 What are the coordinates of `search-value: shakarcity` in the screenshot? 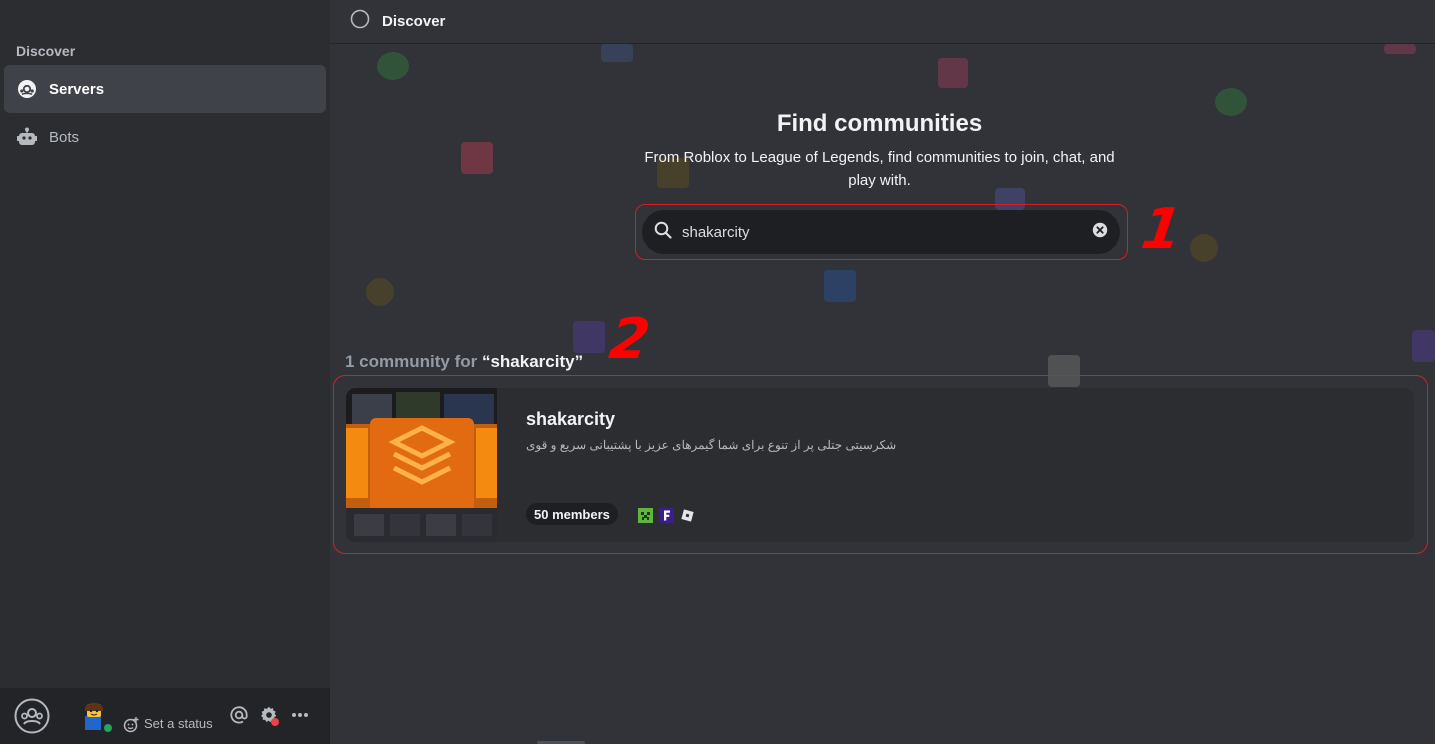 It's located at (716, 232).